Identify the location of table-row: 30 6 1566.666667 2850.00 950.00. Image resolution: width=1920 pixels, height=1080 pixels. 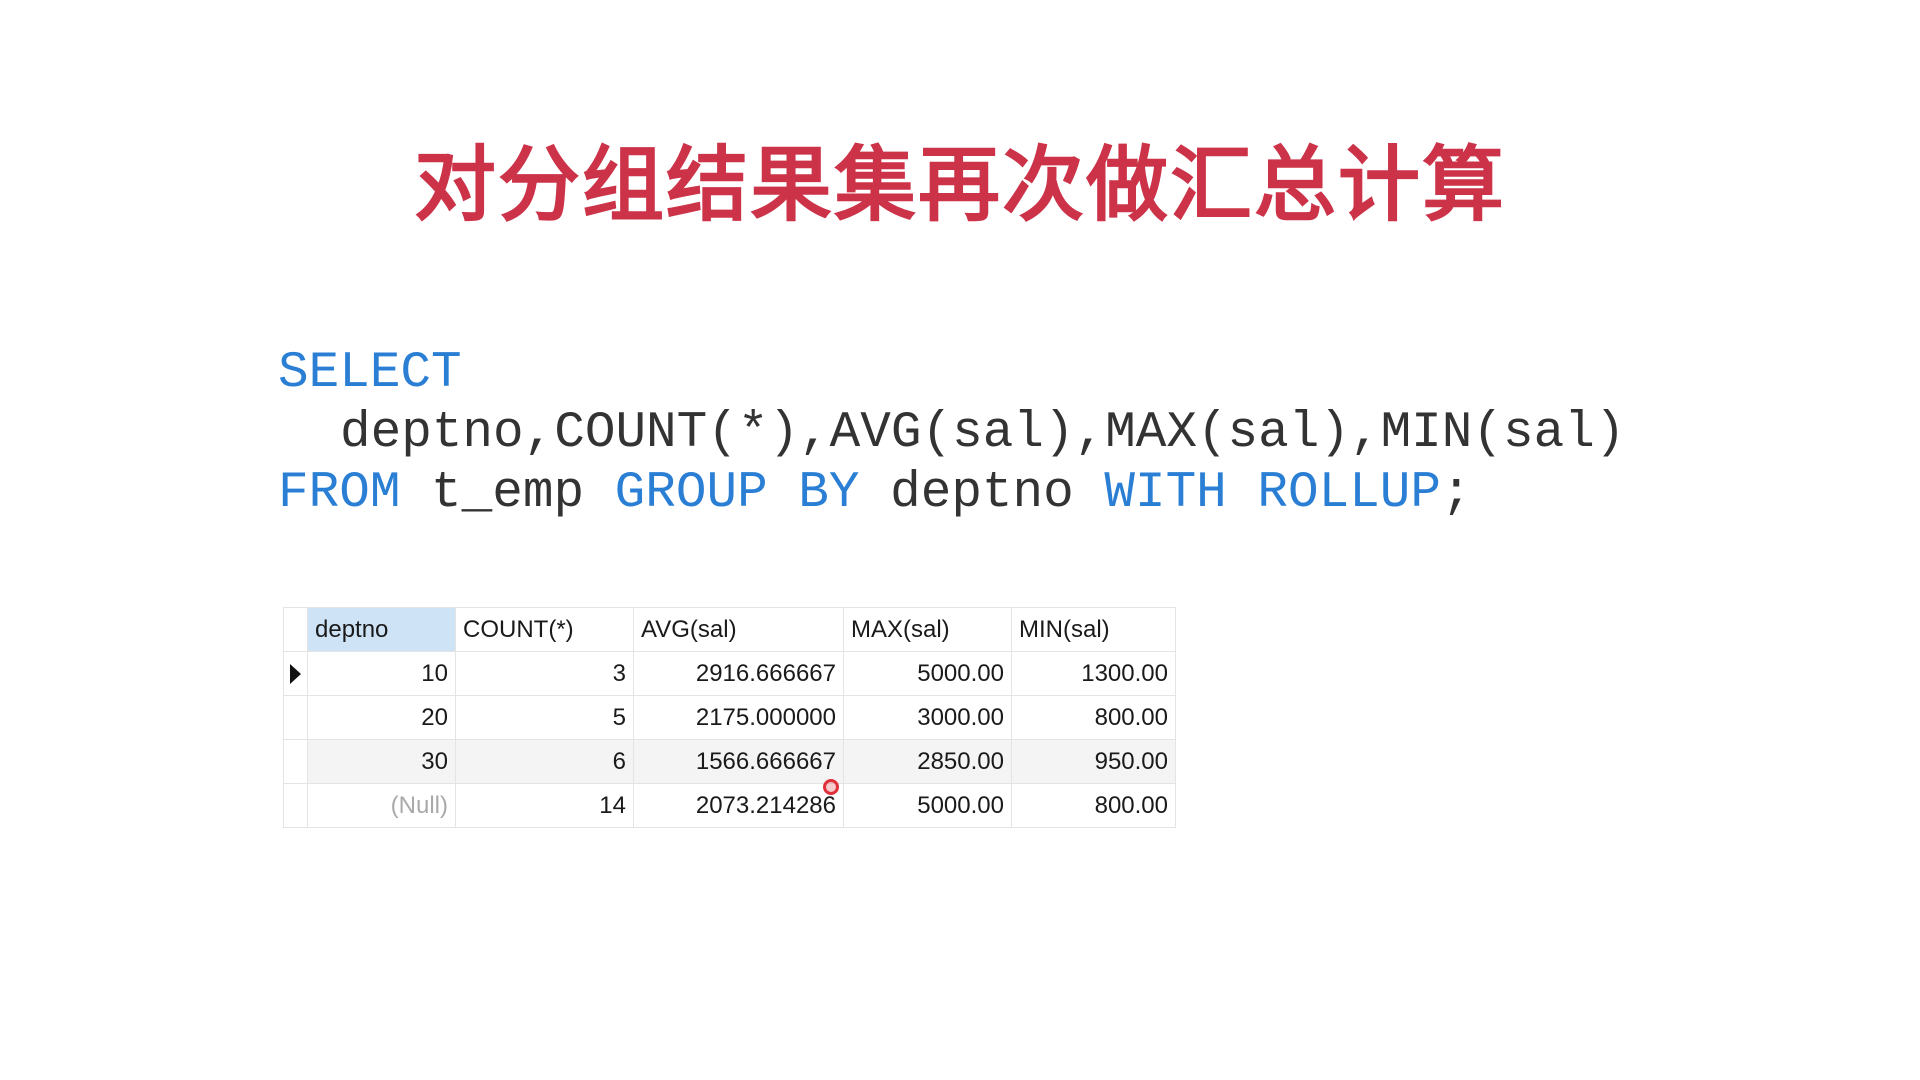
(729, 761).